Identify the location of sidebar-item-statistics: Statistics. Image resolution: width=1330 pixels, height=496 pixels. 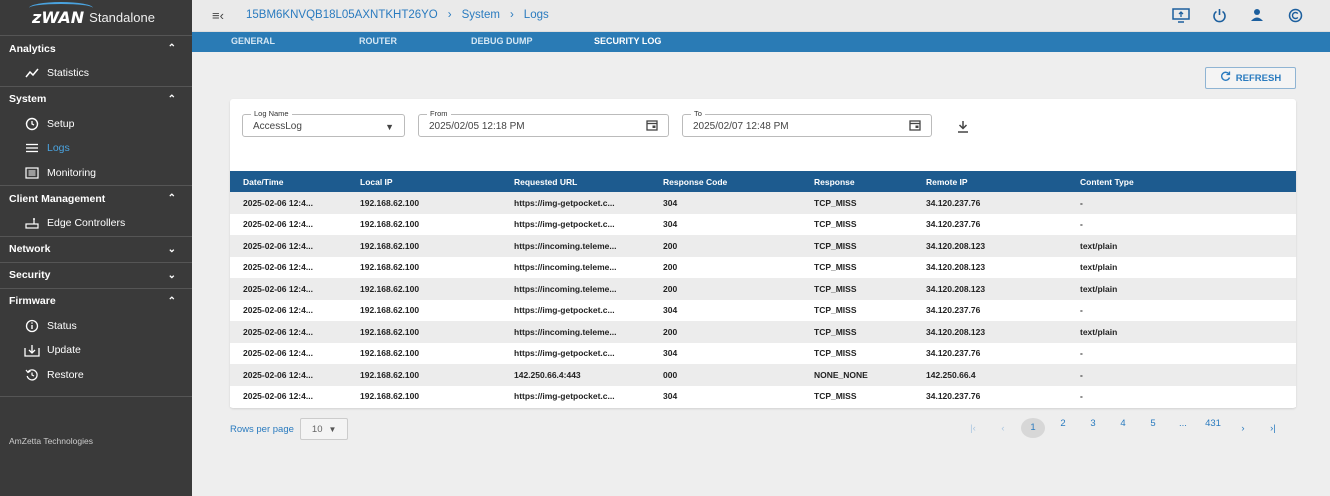
(96, 73).